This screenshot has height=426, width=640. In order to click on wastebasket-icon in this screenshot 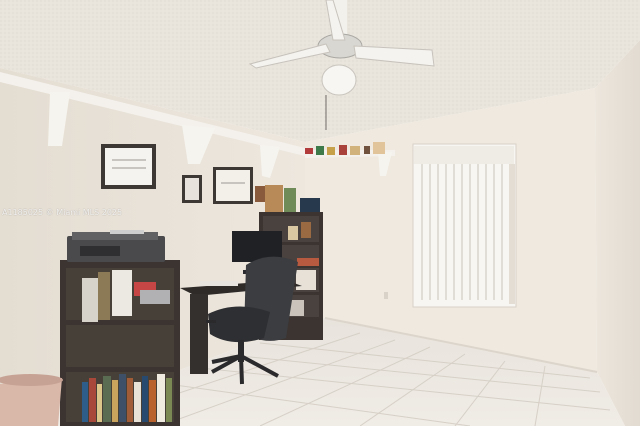, I will do `click(31, 400)`.